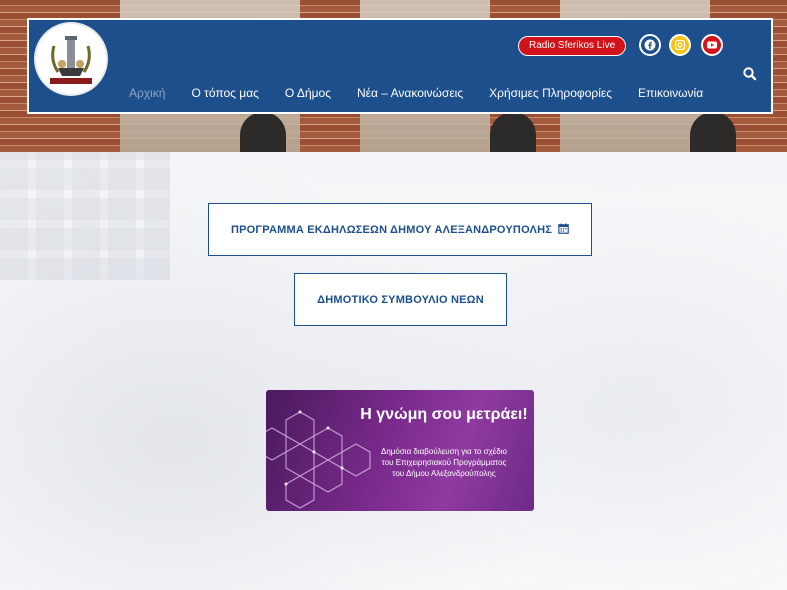 This screenshot has width=787, height=590. What do you see at coordinates (712, 45) in the screenshot?
I see `youtube-icon` at bounding box center [712, 45].